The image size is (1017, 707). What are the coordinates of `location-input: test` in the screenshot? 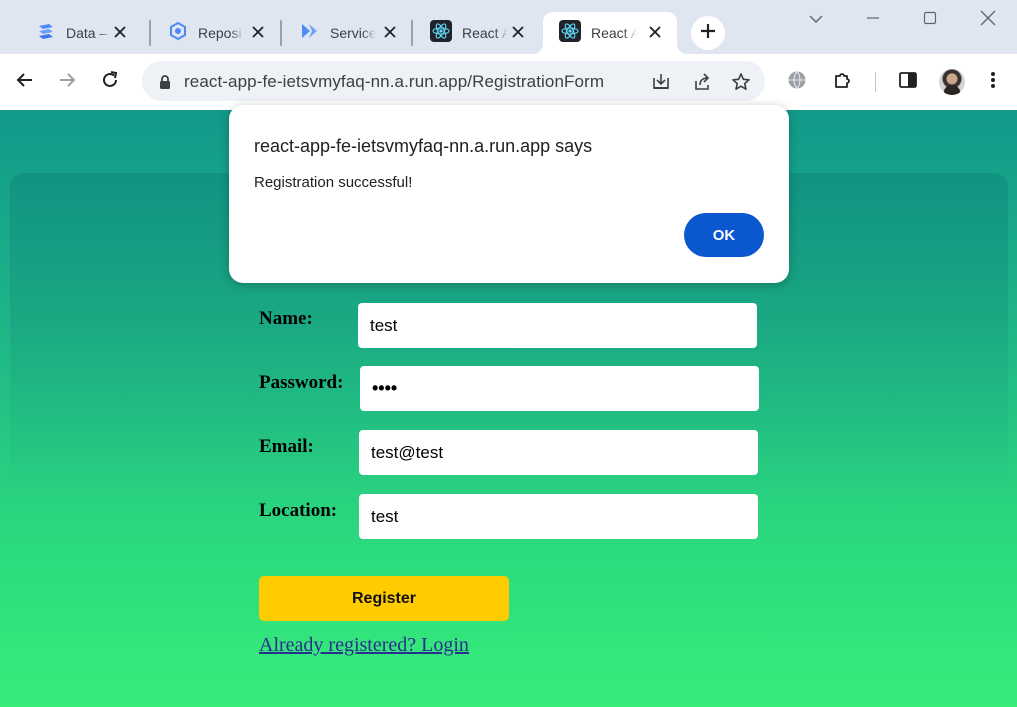 It's located at (558, 516).